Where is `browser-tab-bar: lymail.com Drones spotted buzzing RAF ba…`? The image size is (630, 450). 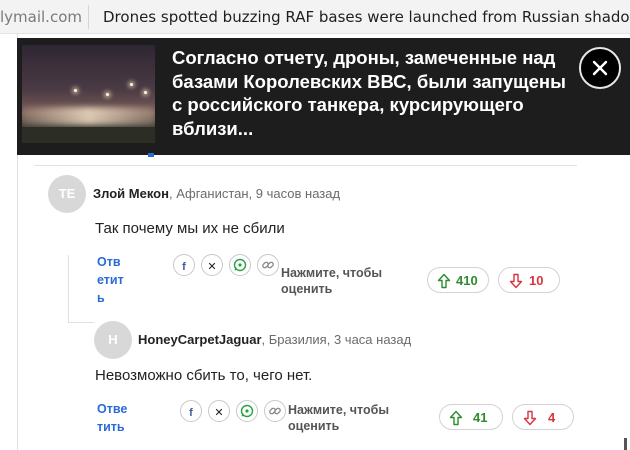
browser-tab-bar: lymail.com Drones spotted buzzing RAF ba… is located at coordinates (315, 17).